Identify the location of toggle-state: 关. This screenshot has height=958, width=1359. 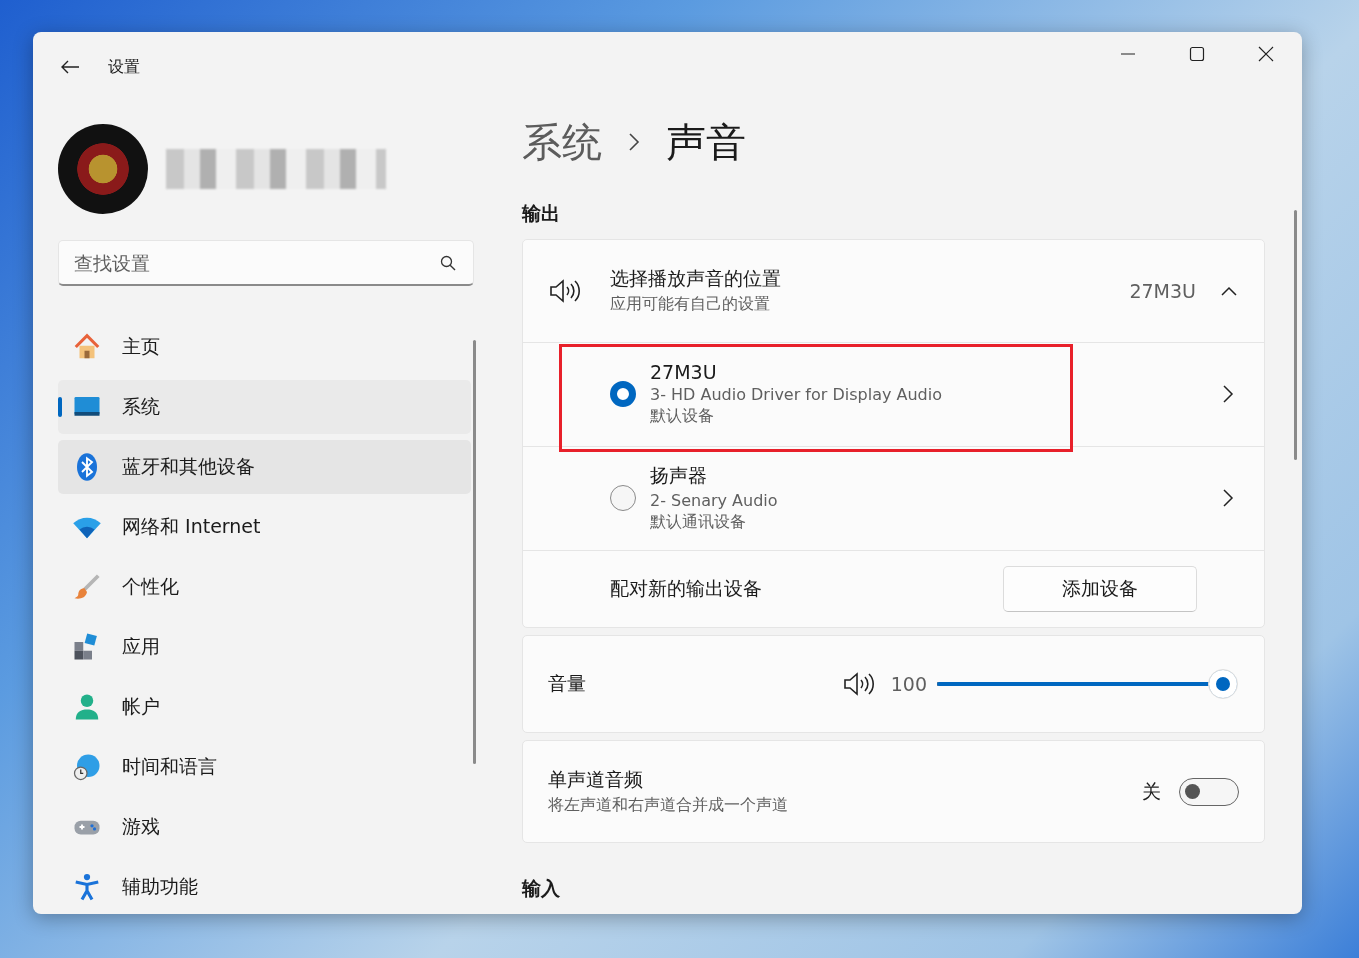
(1151, 791).